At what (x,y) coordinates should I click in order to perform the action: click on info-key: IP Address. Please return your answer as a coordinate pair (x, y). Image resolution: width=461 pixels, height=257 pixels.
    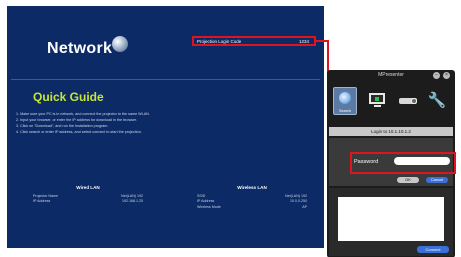
    Looking at the image, I should click on (42, 201).